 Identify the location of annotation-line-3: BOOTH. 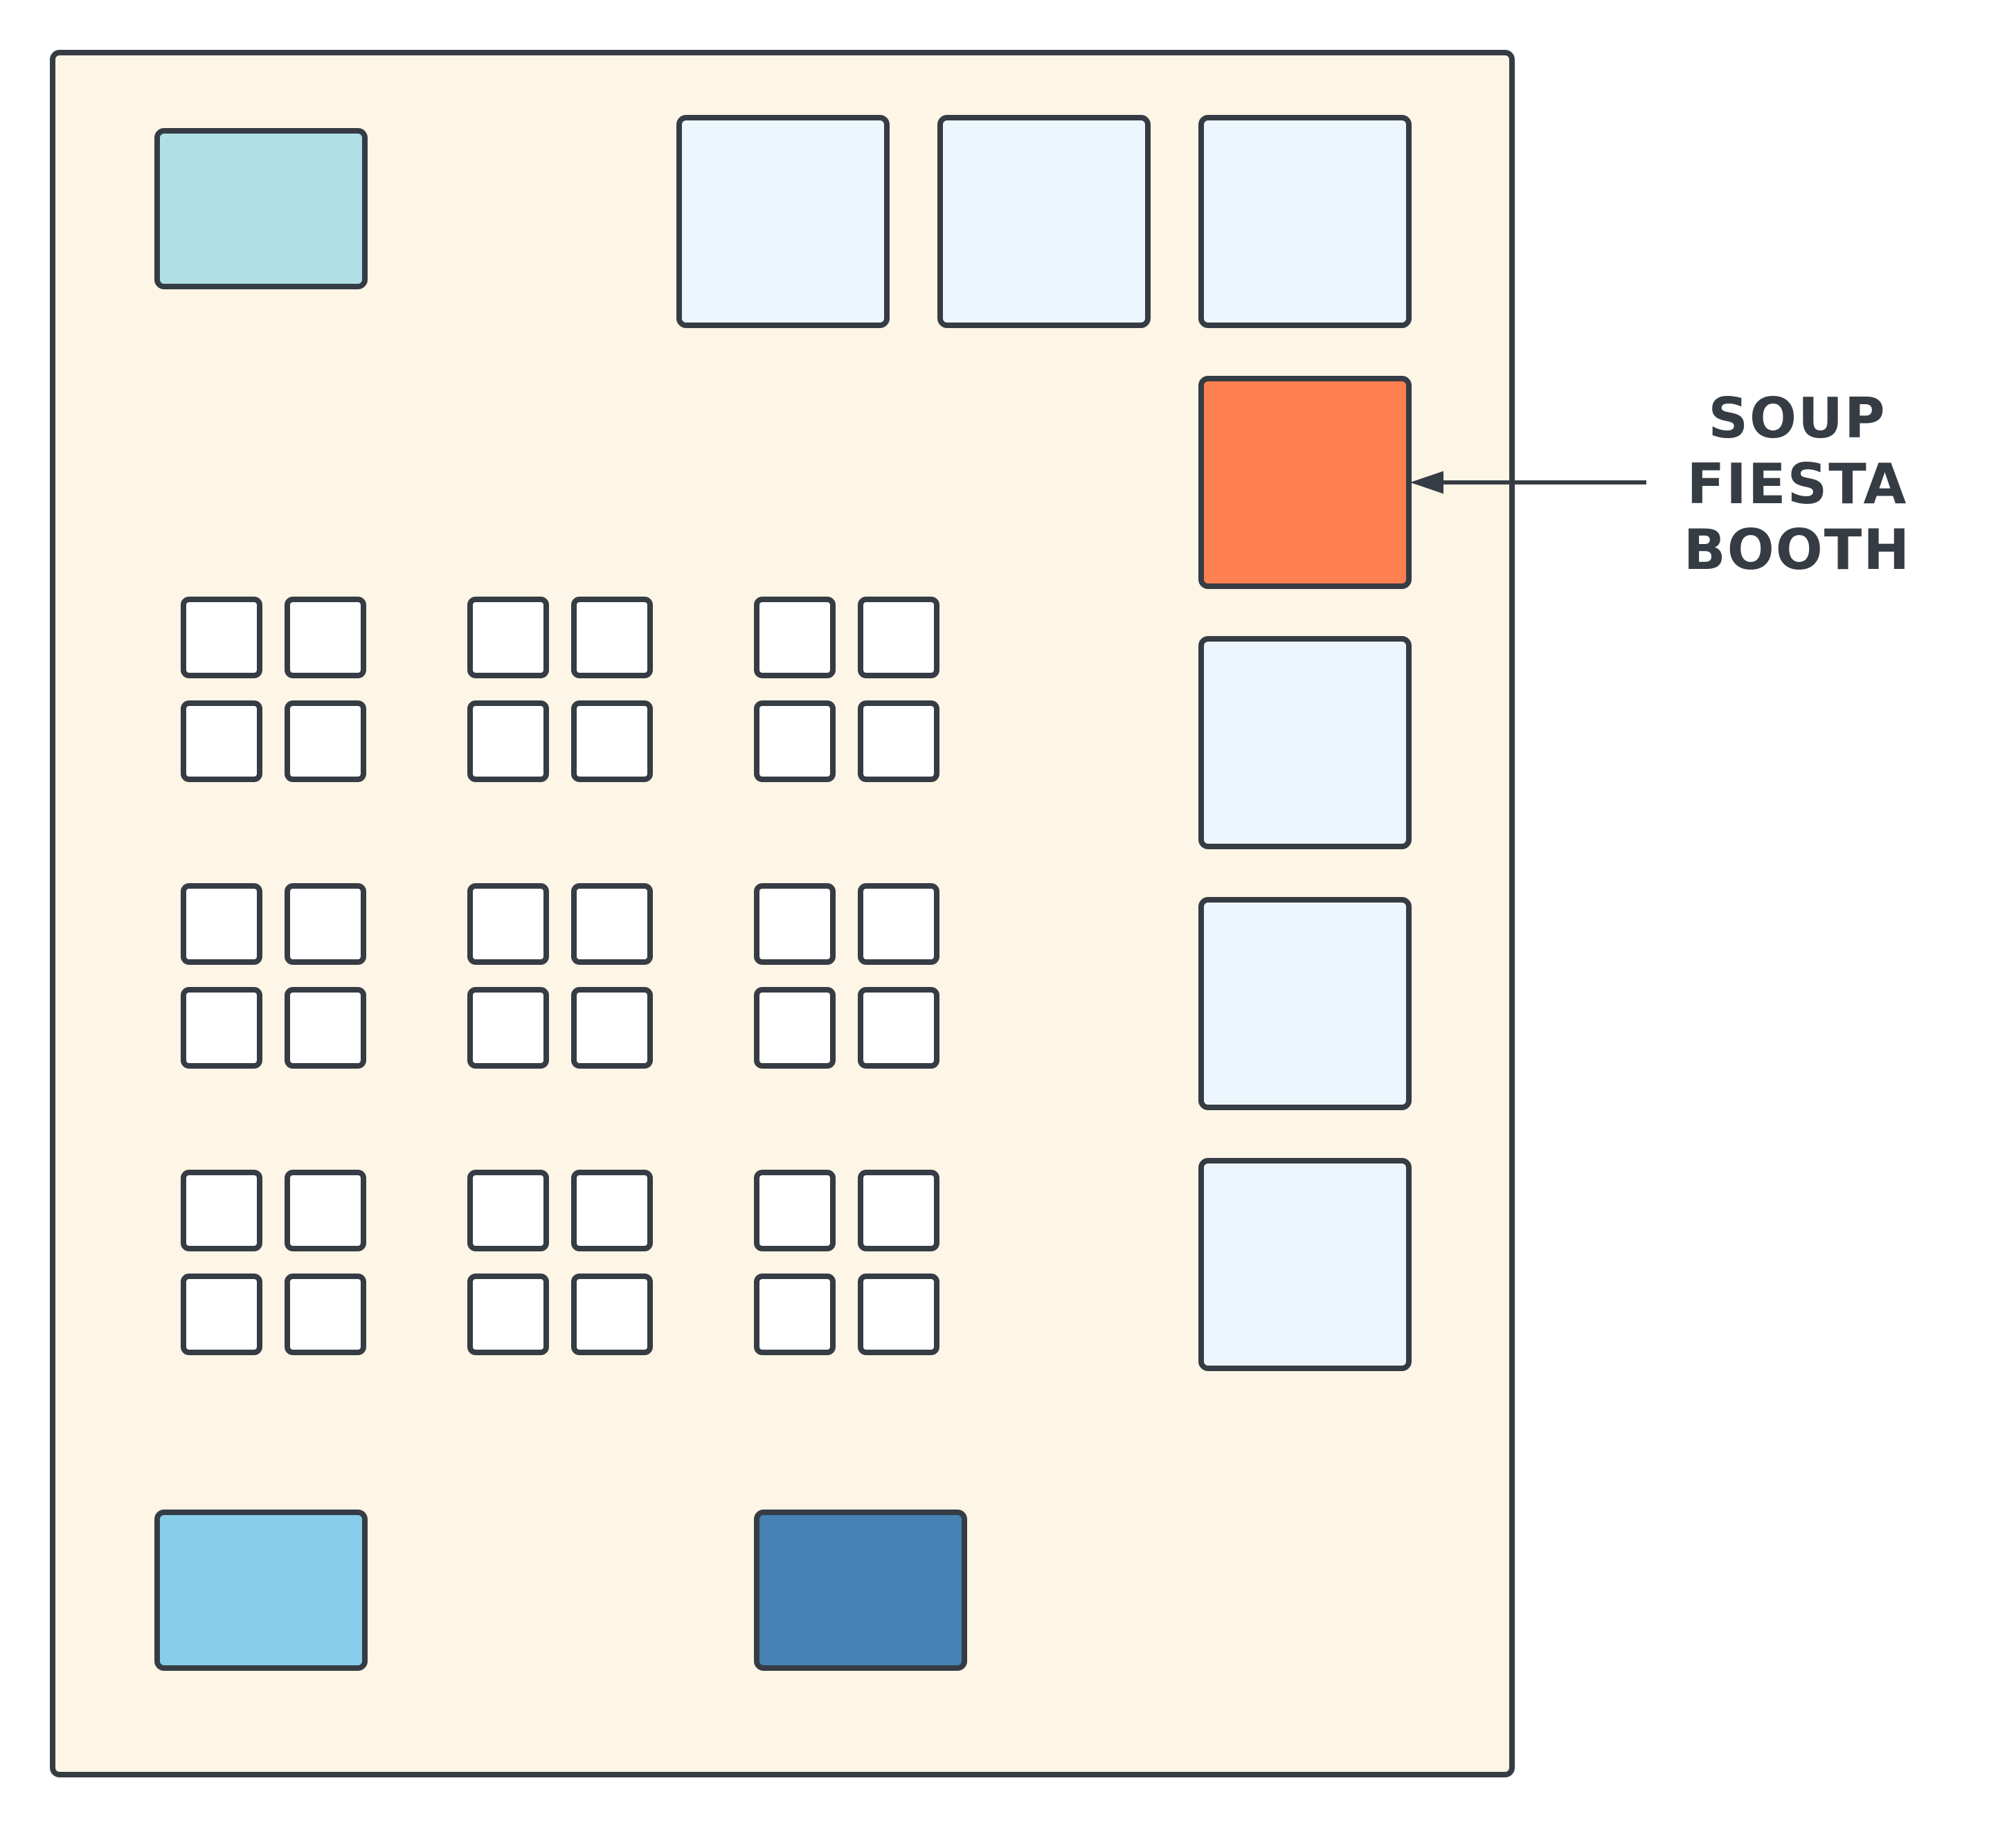
(1797, 550).